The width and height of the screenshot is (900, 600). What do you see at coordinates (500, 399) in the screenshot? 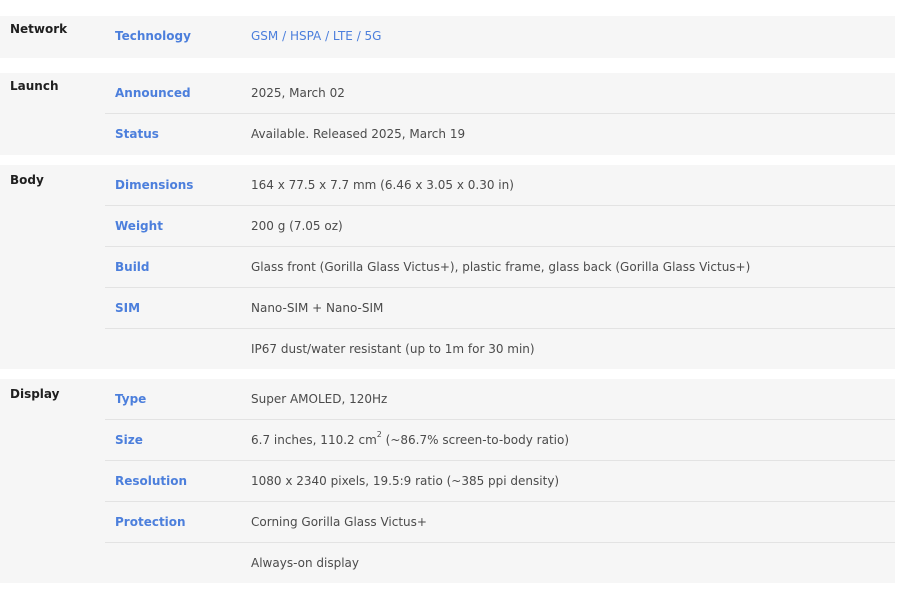
I see `spec-row-type: Type Super AMOLED, 120Hz` at bounding box center [500, 399].